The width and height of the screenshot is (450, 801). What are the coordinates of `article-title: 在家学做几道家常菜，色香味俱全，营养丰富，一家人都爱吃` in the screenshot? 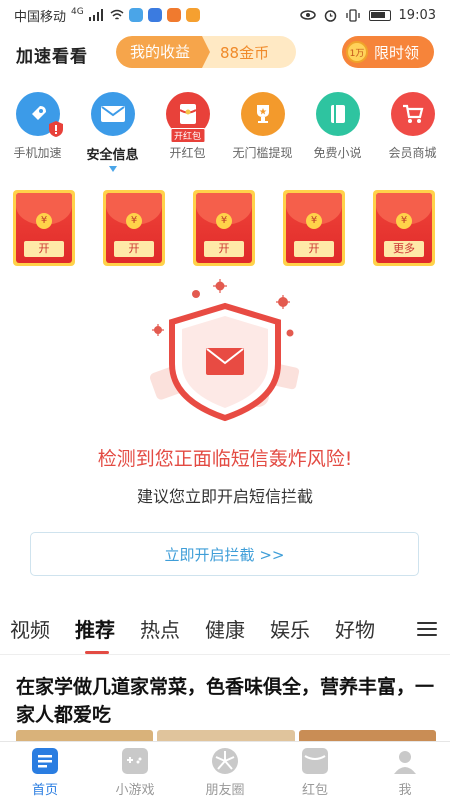 It's located at (226, 701).